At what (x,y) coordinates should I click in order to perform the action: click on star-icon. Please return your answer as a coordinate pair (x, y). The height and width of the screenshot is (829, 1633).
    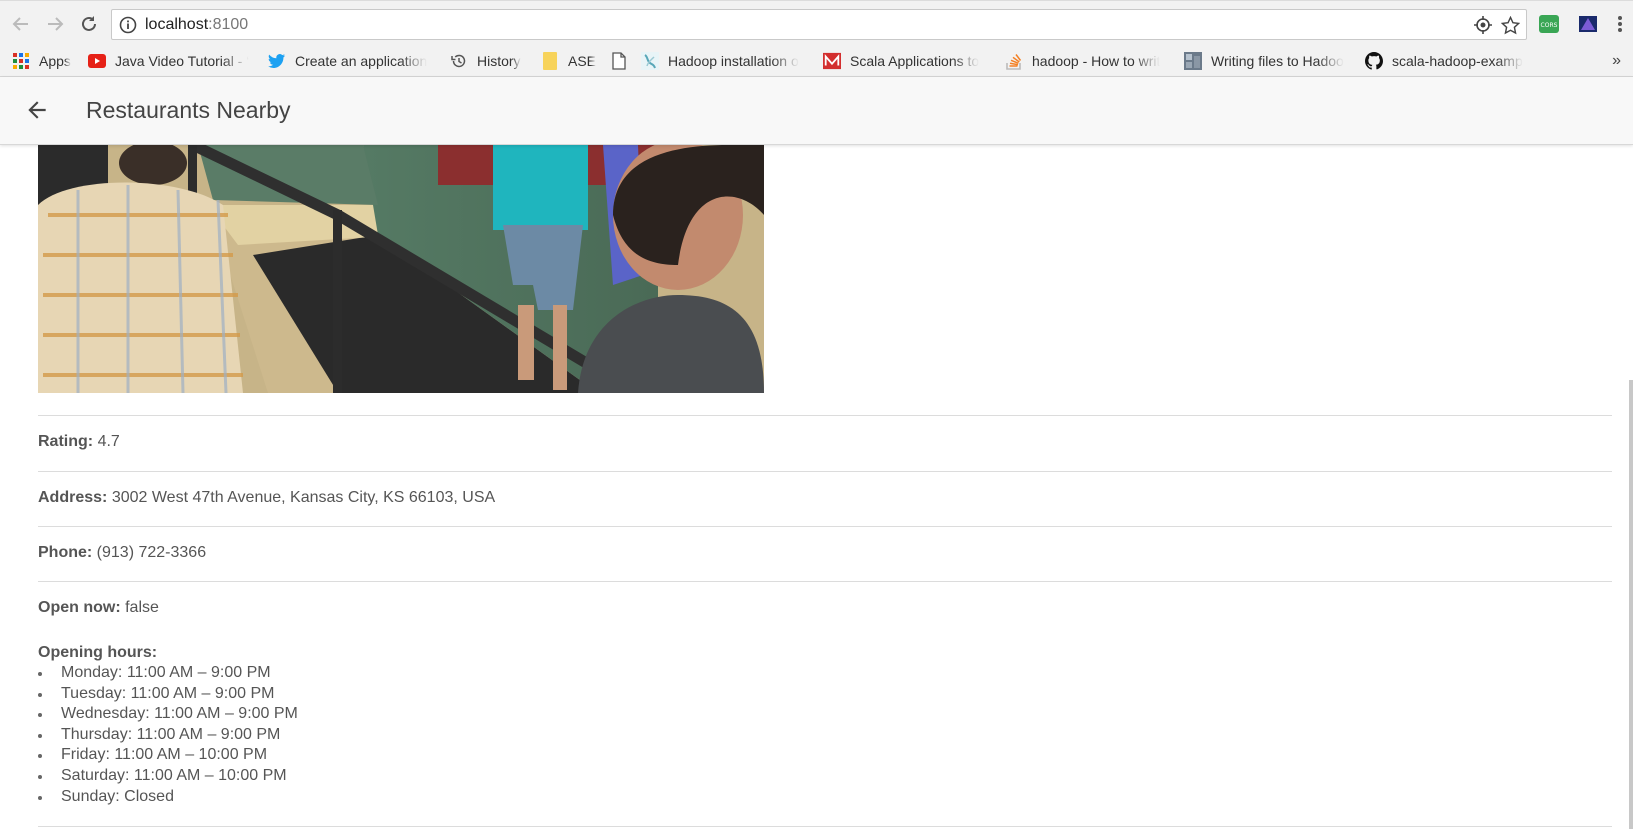
    Looking at the image, I should click on (1510, 27).